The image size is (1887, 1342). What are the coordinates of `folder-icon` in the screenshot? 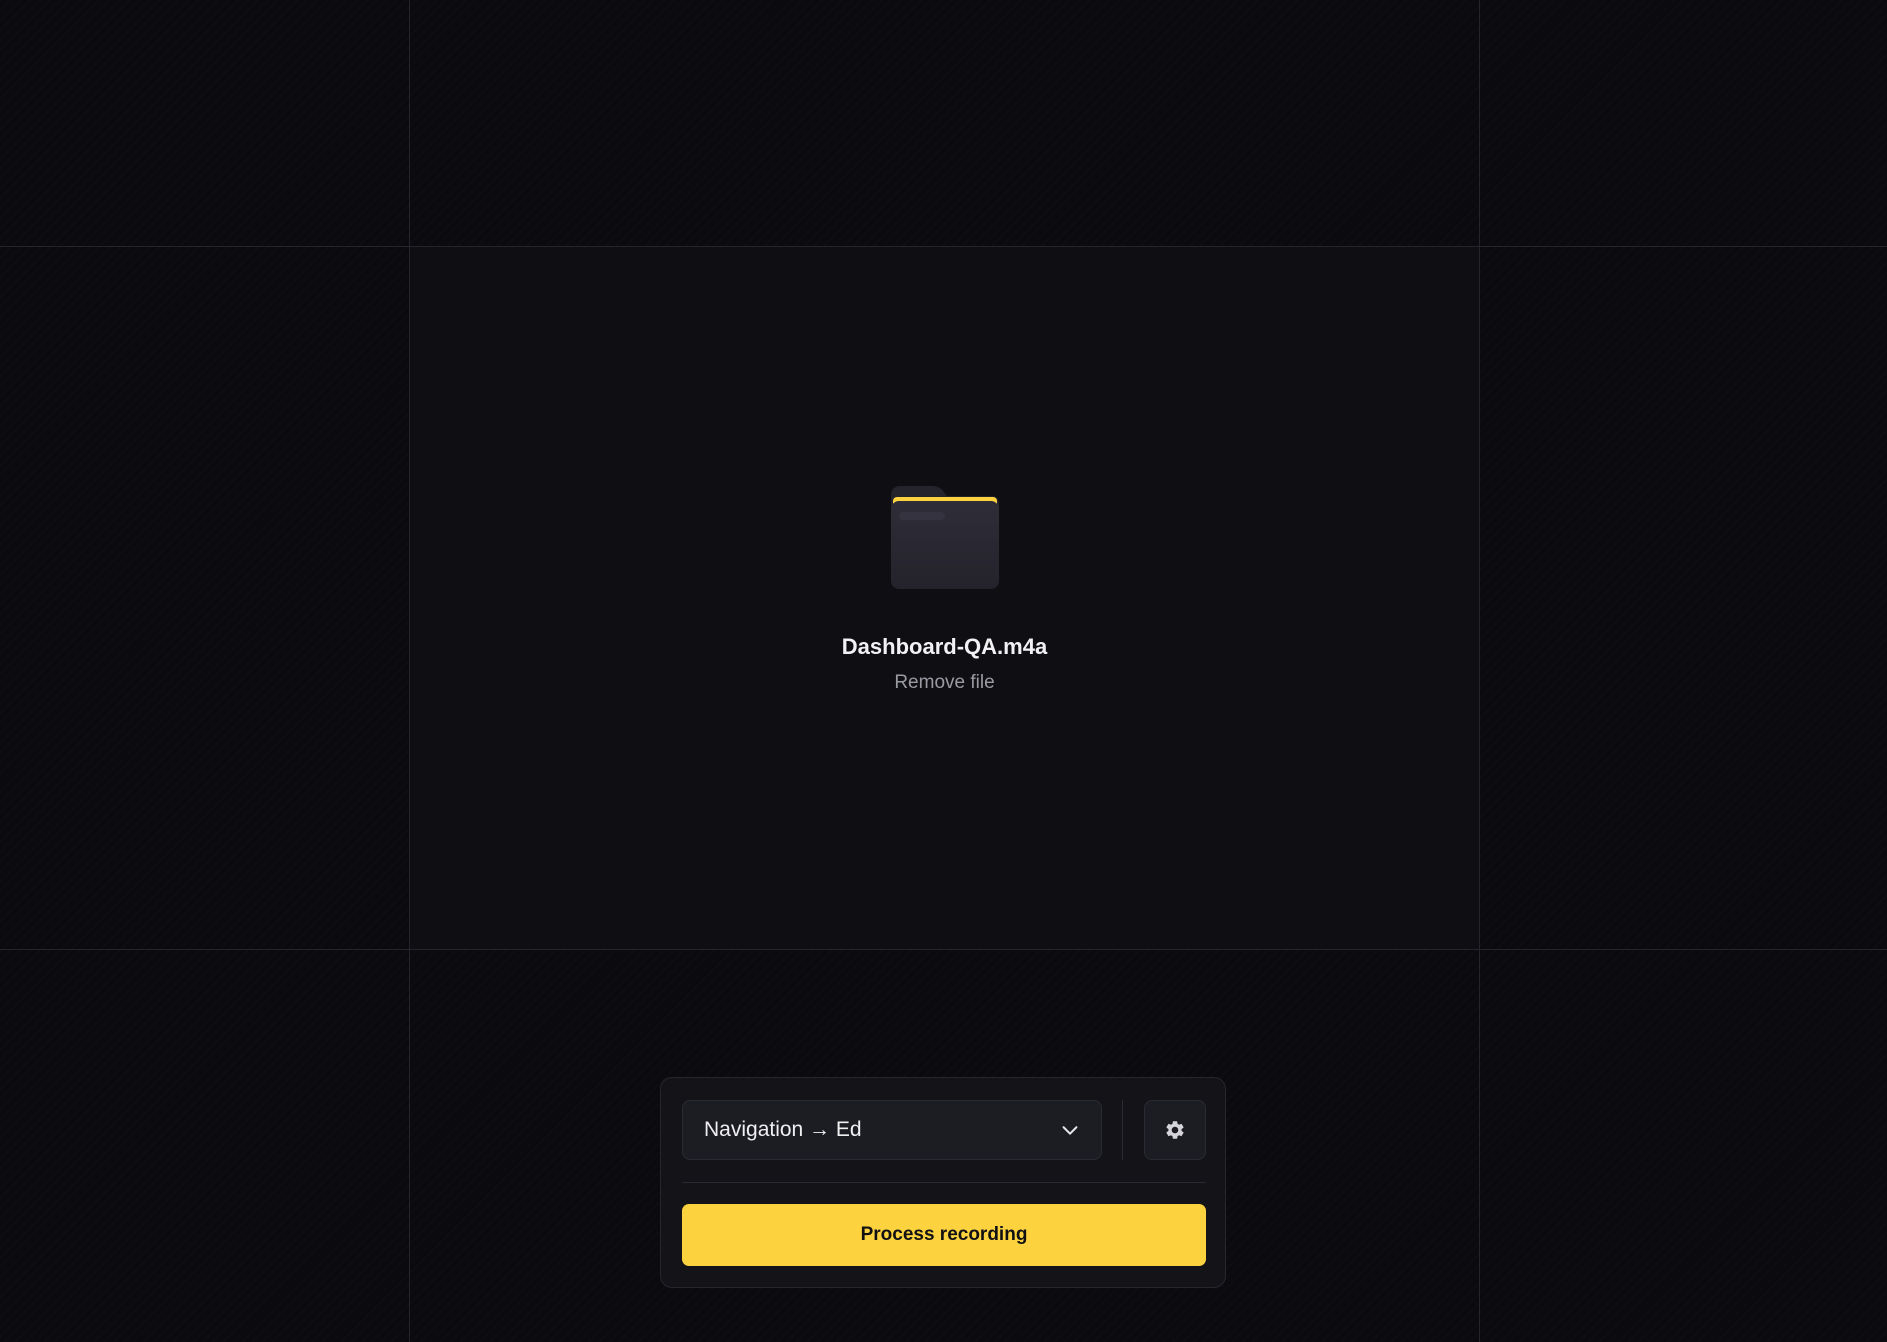 It's located at (944, 537).